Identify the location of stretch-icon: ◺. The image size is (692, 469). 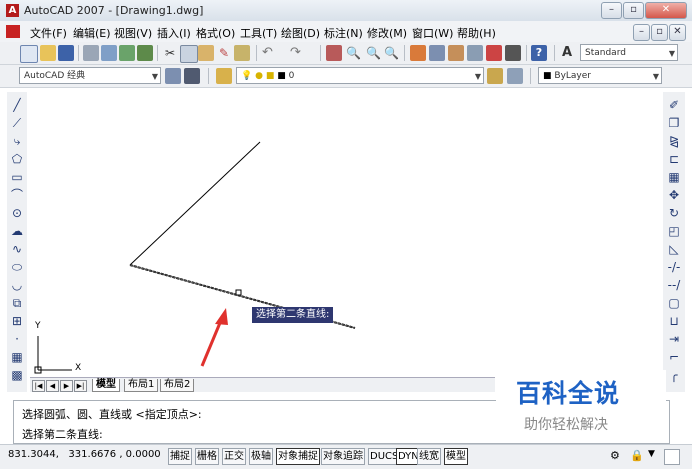
(674, 249).